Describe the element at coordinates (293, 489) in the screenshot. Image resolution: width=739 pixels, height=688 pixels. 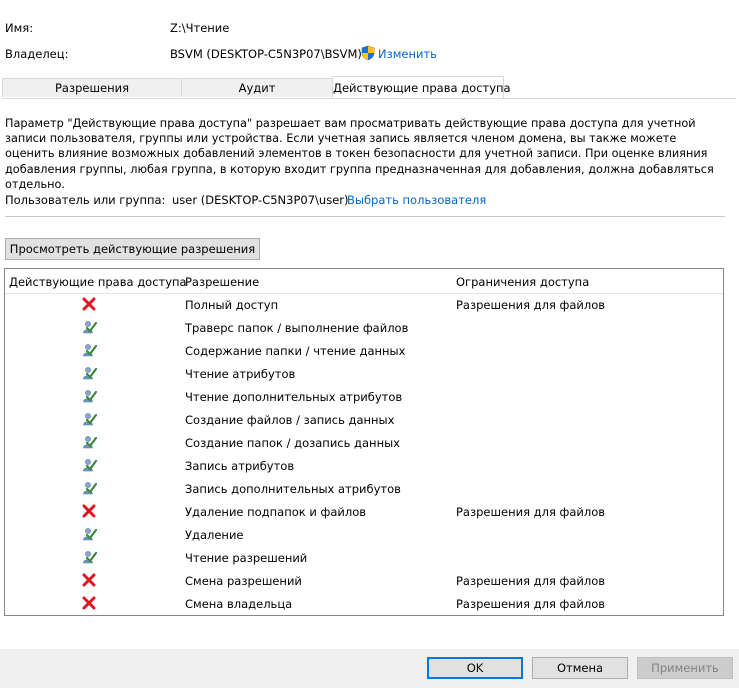
I see `permission-cell: Запись дополнительных атрибутов` at that location.